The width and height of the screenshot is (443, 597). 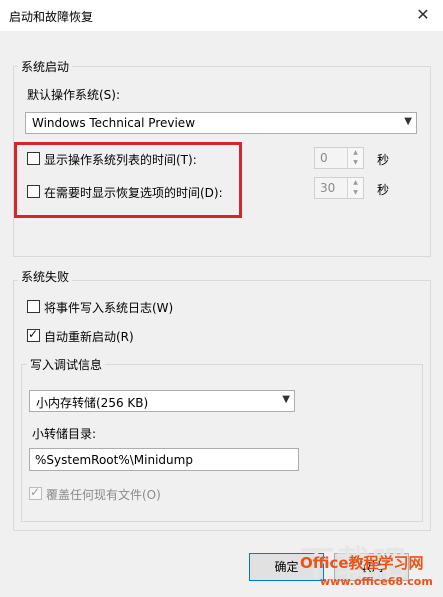 What do you see at coordinates (92, 403) in the screenshot?
I see `dump-type-value: 小内存转储(256 KB)` at bounding box center [92, 403].